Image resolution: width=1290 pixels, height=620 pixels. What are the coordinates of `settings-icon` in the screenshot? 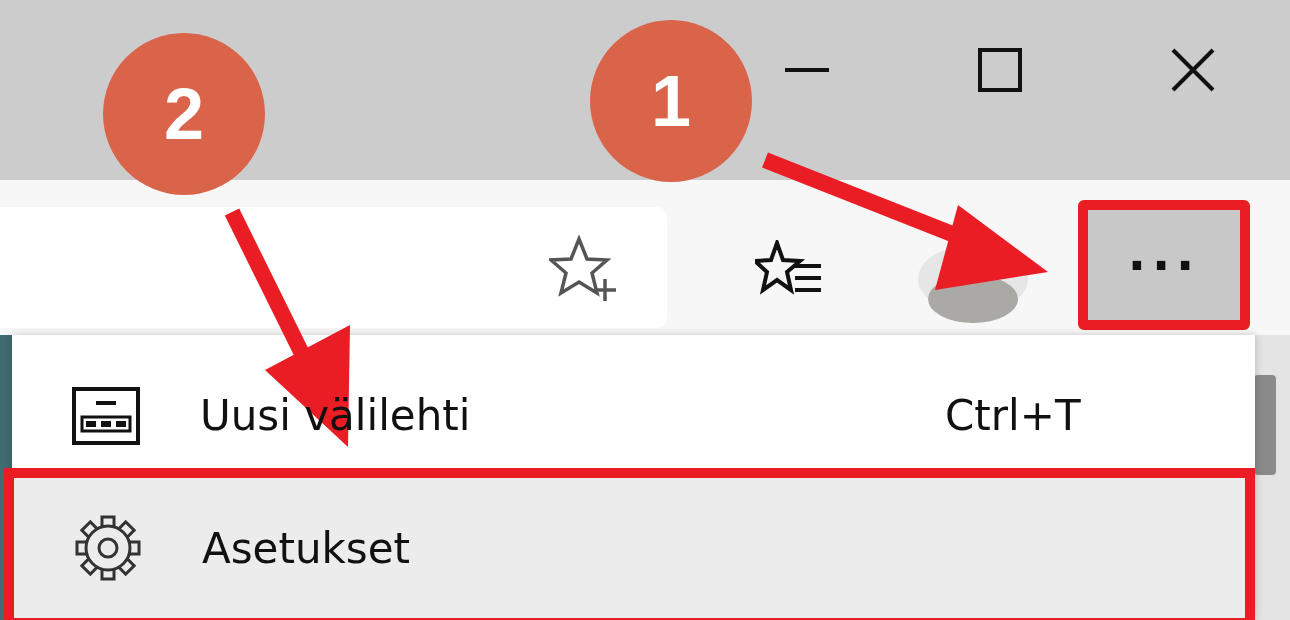 It's located at (108, 548).